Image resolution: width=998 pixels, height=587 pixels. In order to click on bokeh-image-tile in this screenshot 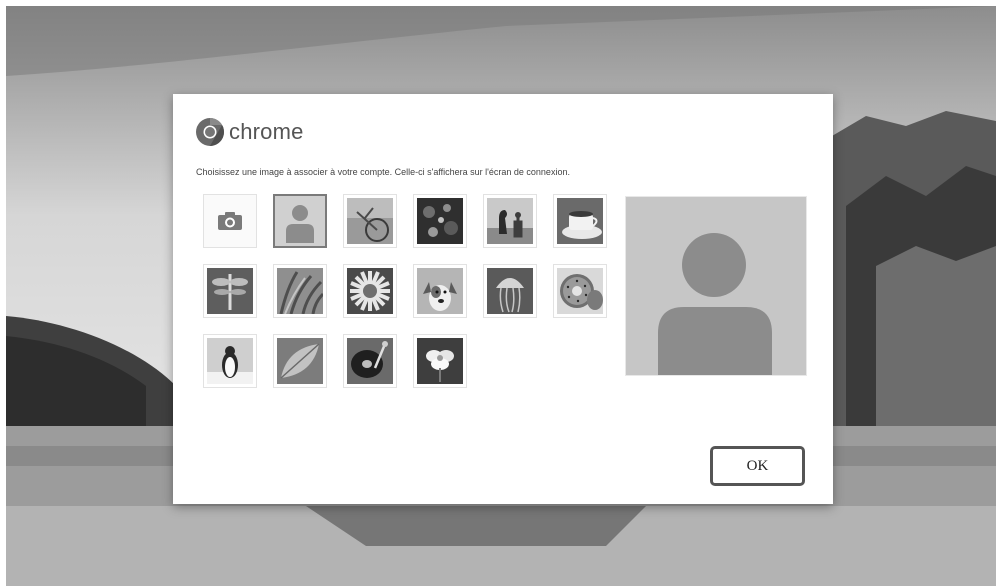, I will do `click(440, 221)`.